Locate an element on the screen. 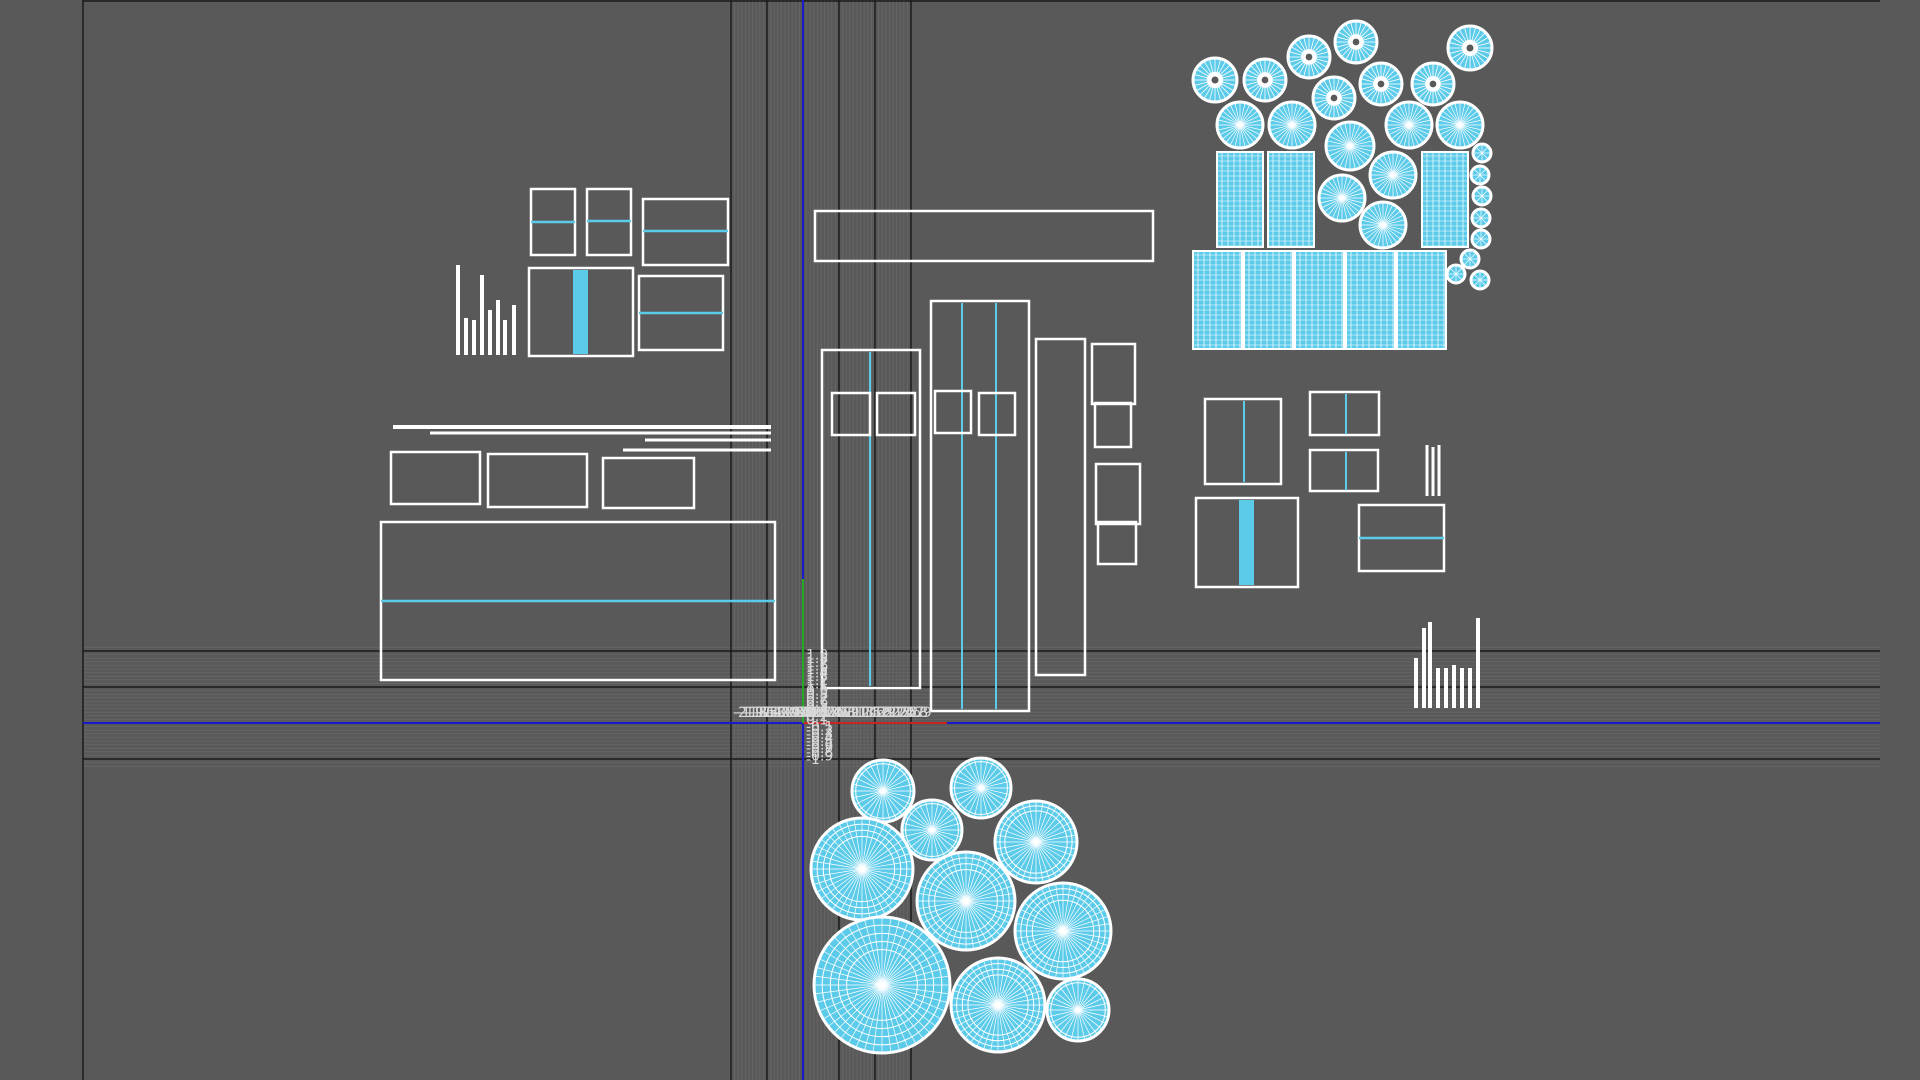  u-tick-label: 2.9 is located at coordinates (920, 713).